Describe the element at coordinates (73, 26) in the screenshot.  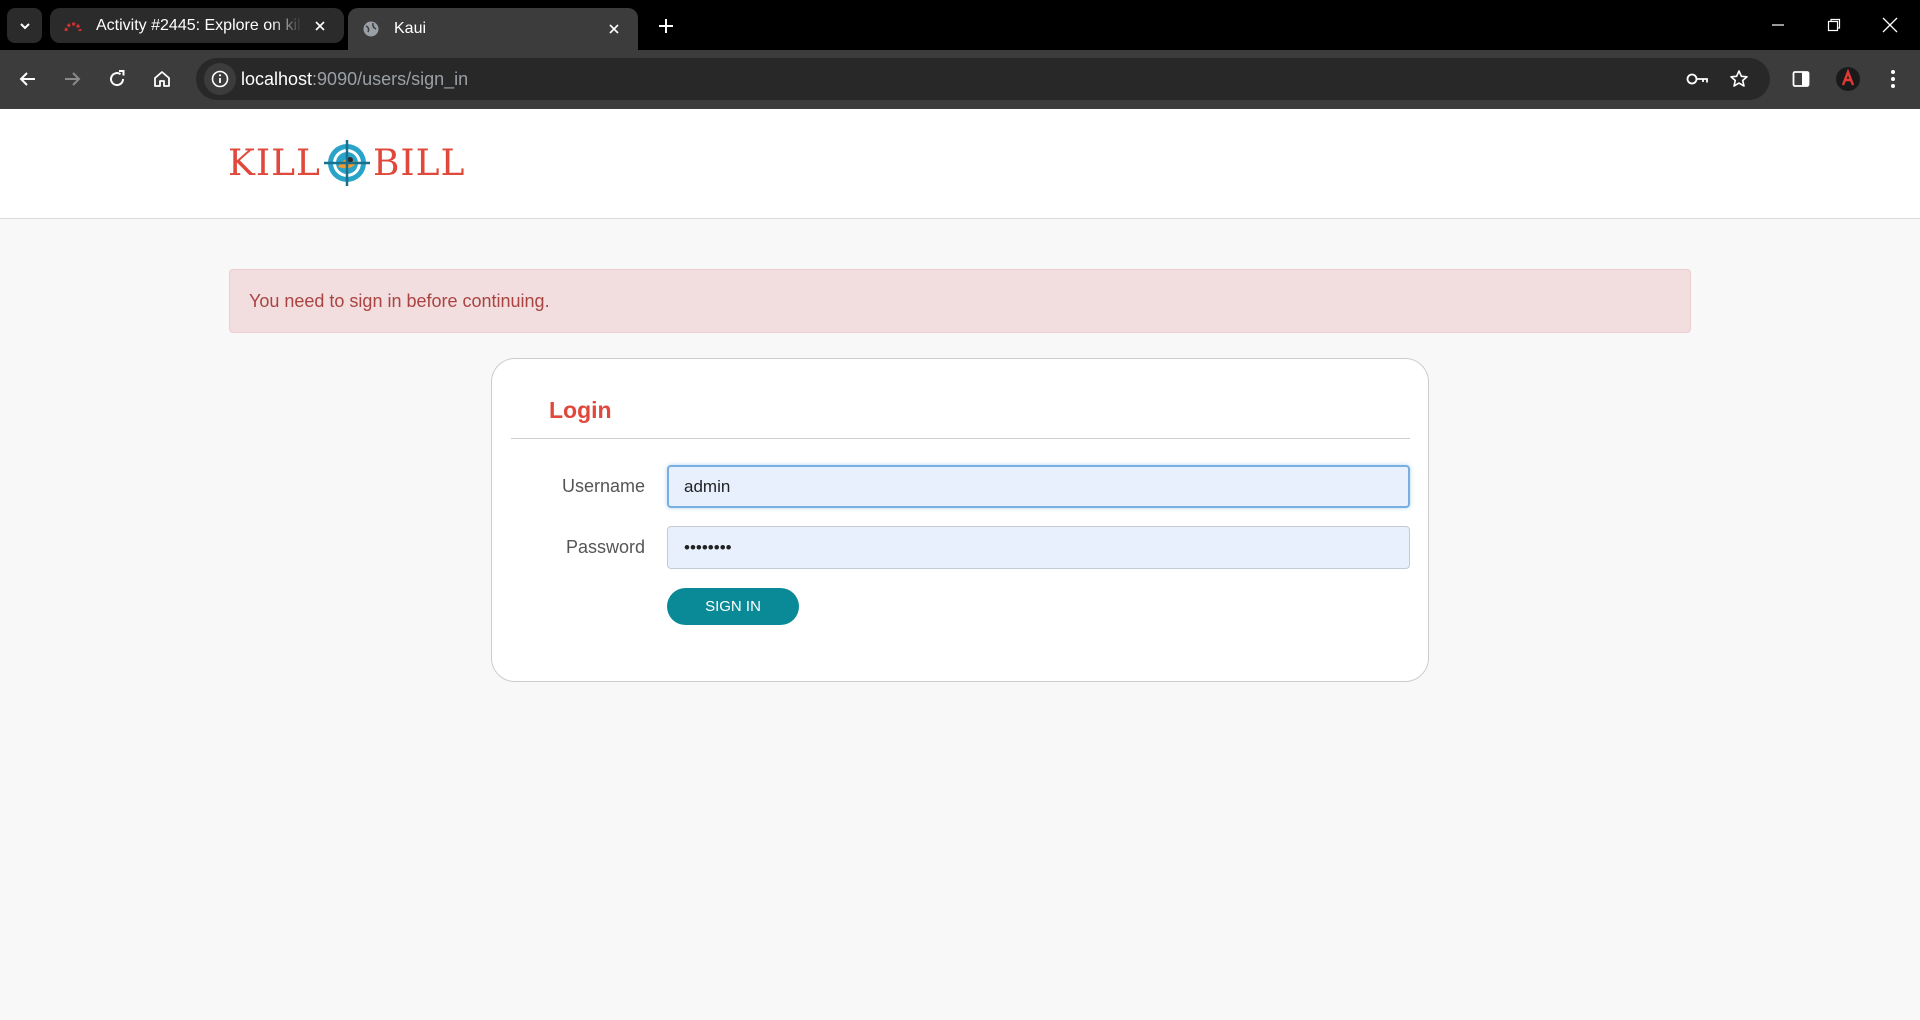
I see `redmine-favicon-icon` at that location.